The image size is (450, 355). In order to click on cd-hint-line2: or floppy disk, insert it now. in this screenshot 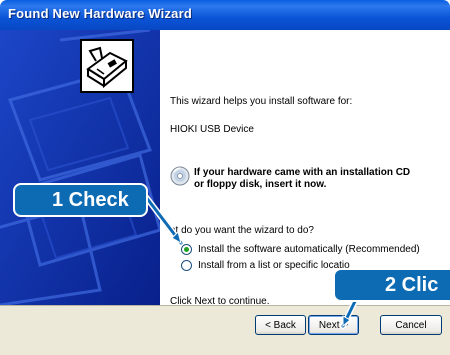, I will do `click(260, 184)`.